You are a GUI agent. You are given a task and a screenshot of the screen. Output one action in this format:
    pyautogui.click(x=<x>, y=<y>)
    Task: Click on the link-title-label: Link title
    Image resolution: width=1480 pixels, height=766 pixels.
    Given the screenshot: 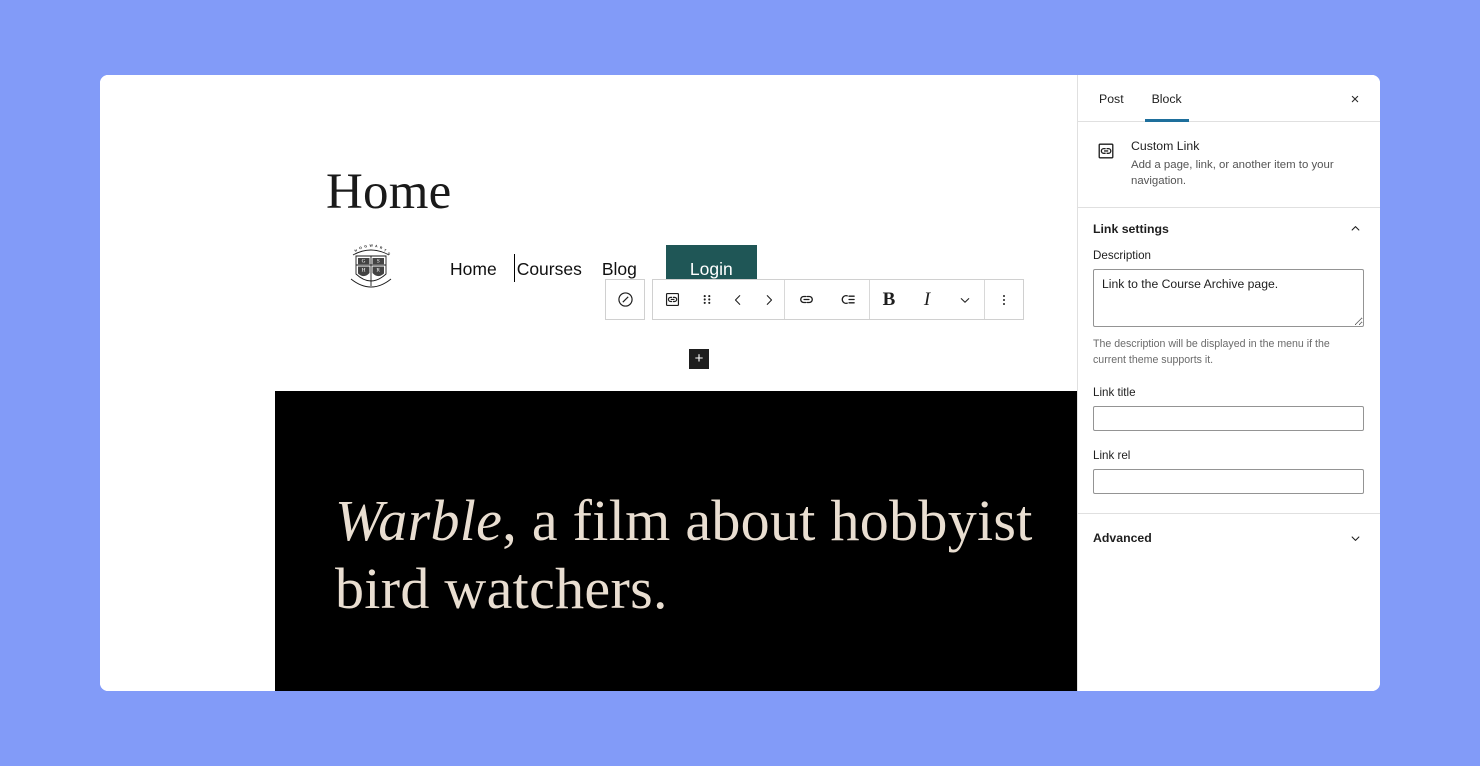 What is the action you would take?
    pyautogui.click(x=1114, y=392)
    